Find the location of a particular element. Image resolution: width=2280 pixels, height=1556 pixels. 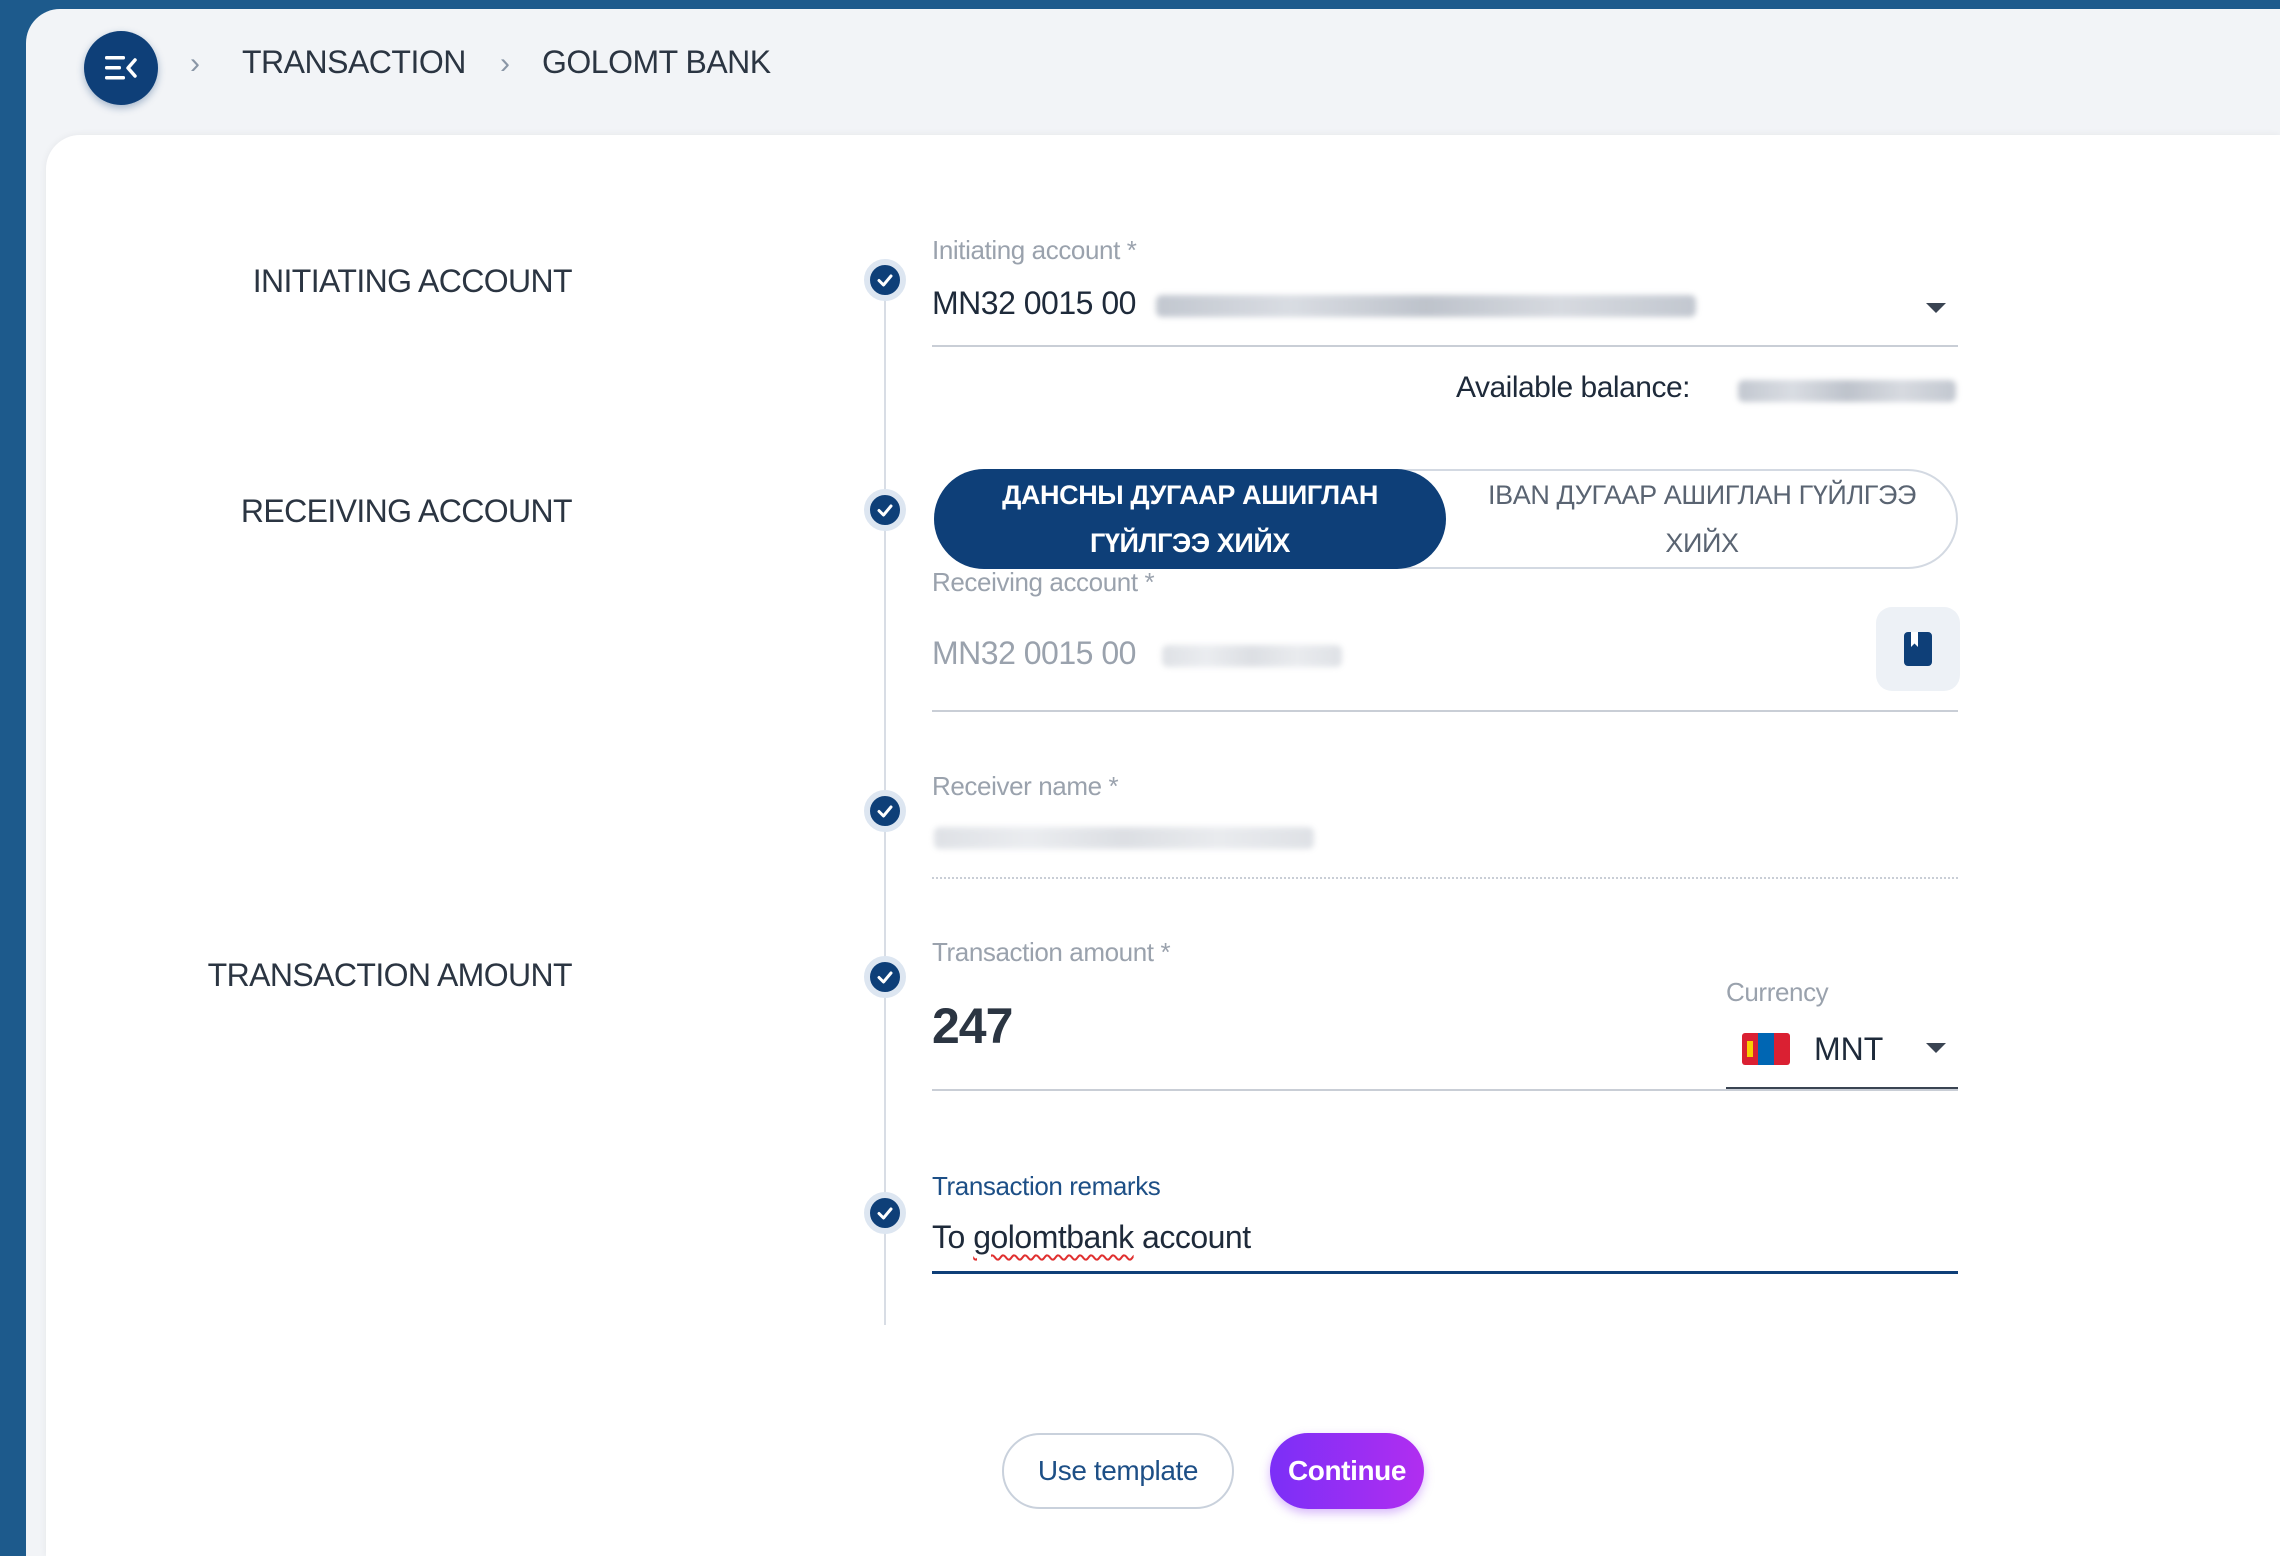

top-bar: › TRANSACTION › GOLOMT BANK is located at coordinates (1153, 69).